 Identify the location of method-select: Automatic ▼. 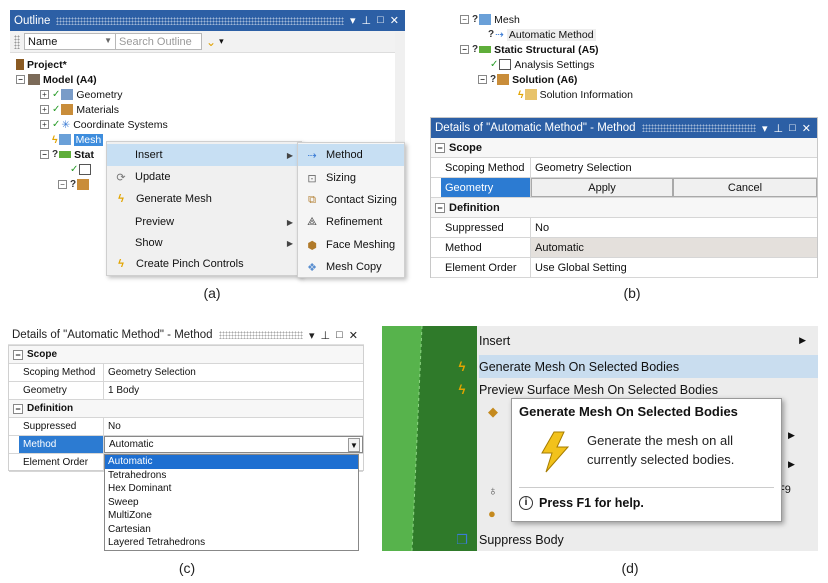
(233, 444).